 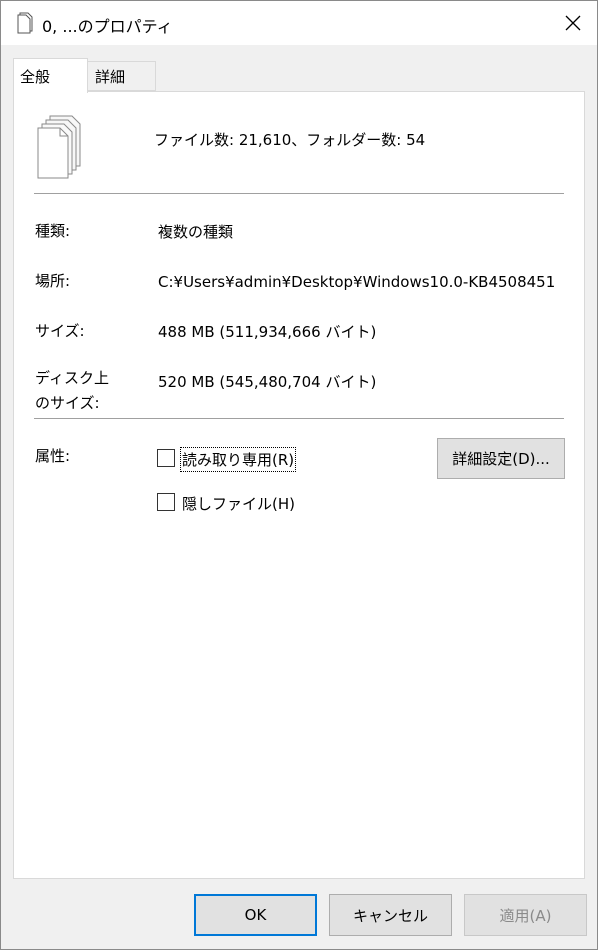 What do you see at coordinates (25, 23) in the screenshot?
I see `files-icon` at bounding box center [25, 23].